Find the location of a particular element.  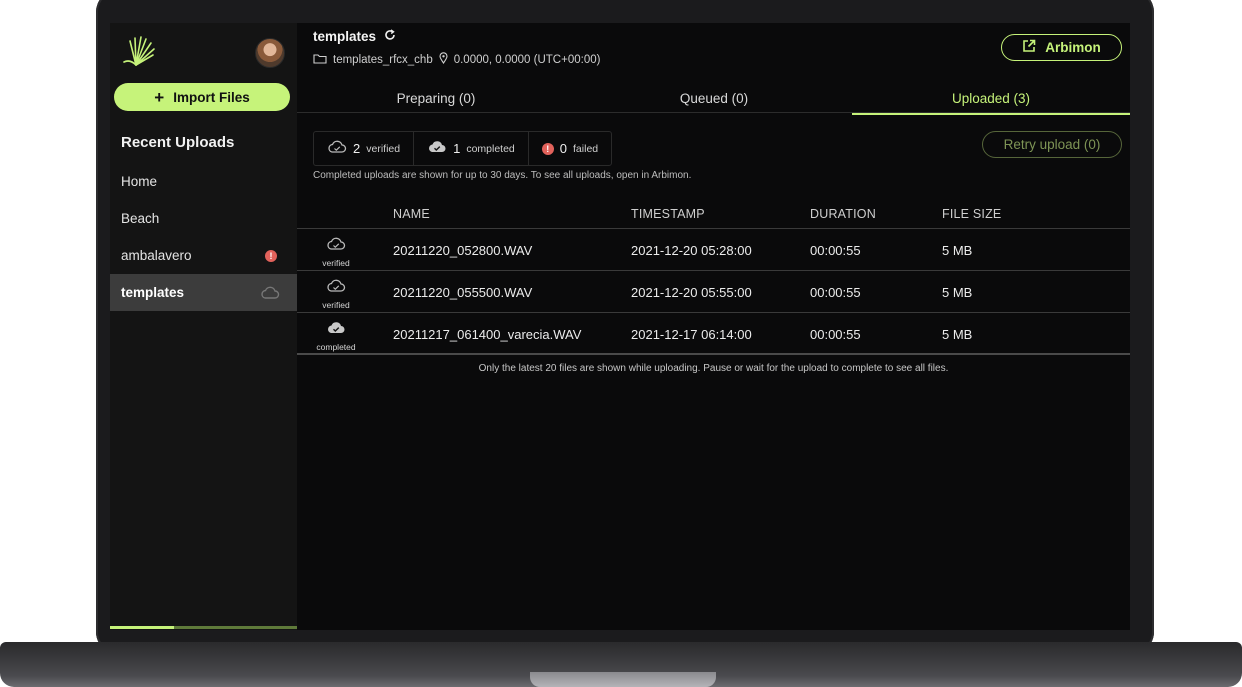

recent-uploads-heading: Recent Uploads is located at coordinates (178, 142).